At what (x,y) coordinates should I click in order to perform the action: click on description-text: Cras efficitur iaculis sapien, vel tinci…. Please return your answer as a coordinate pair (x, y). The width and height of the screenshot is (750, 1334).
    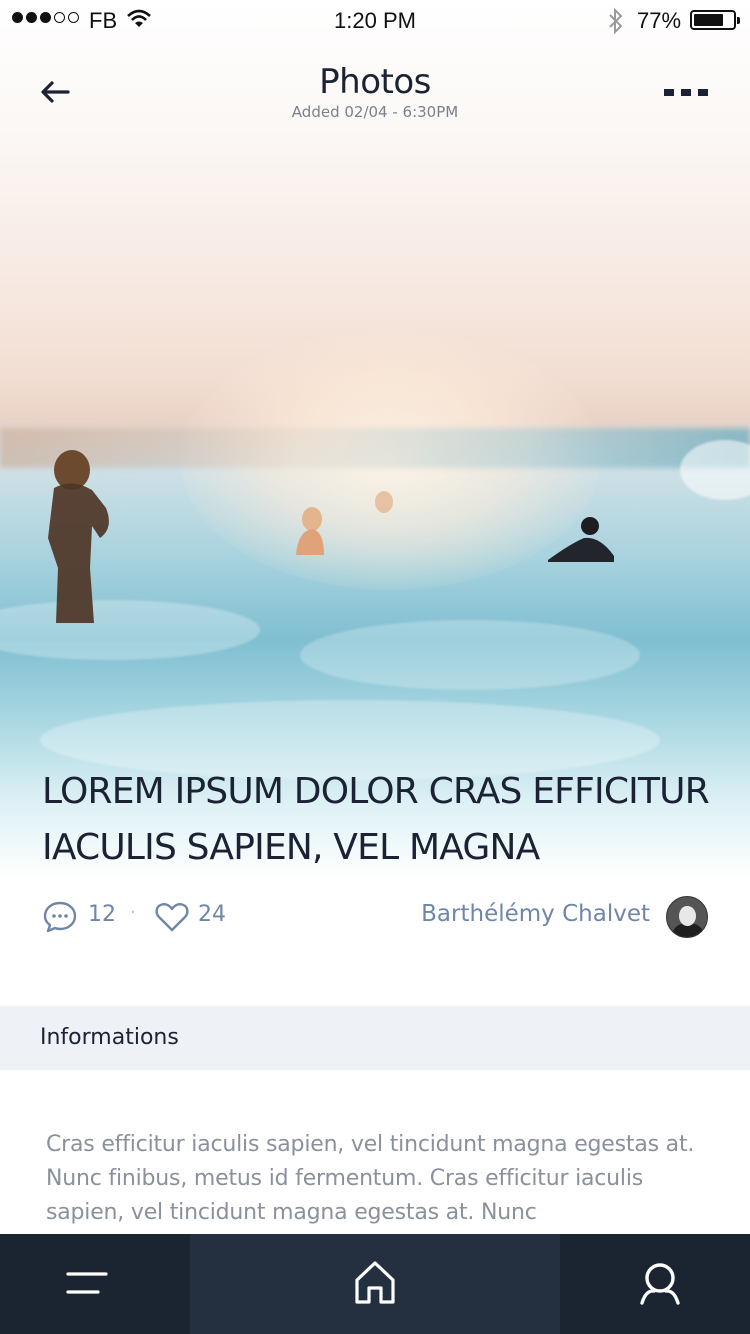
    Looking at the image, I should click on (370, 1178).